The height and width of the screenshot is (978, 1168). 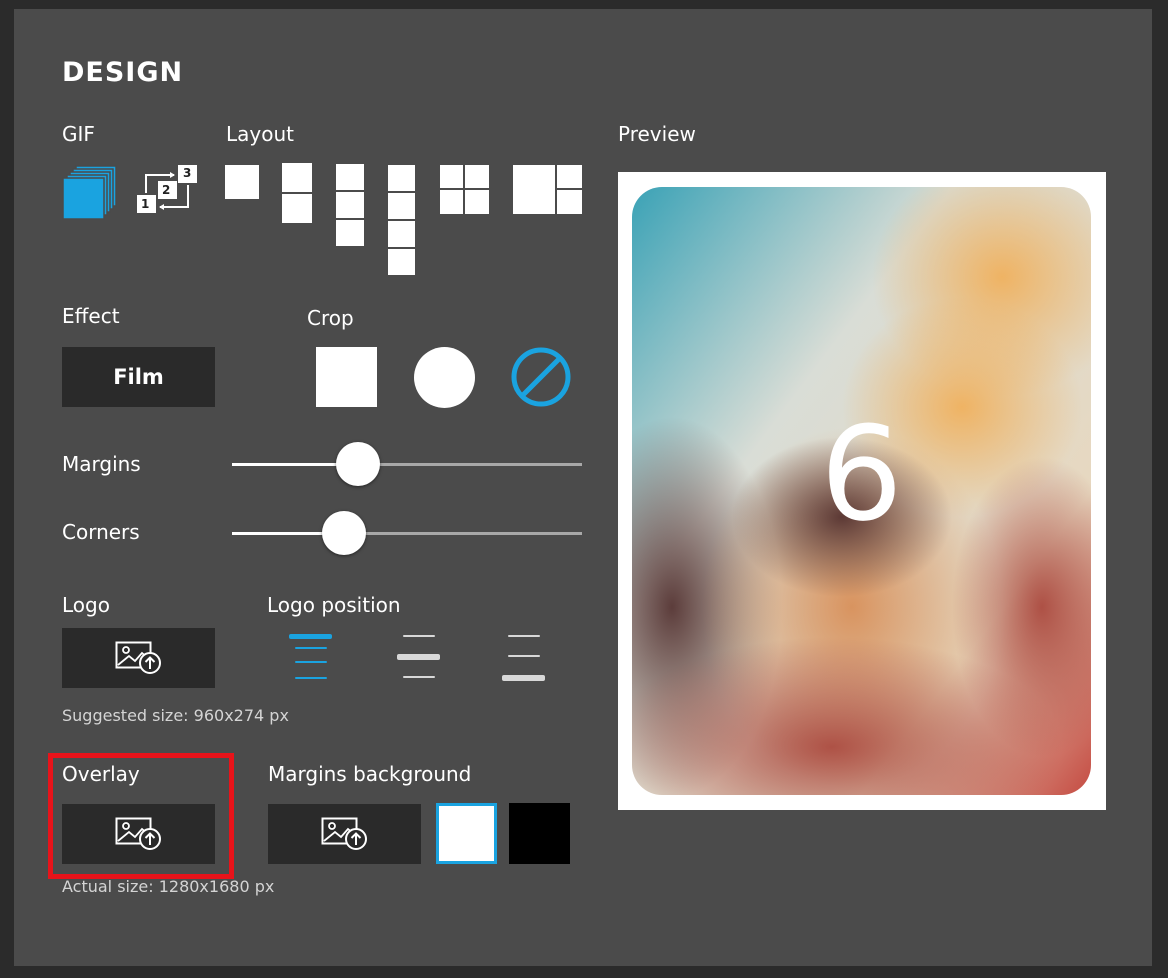 I want to click on corners-slider-handle, so click(x=344, y=533).